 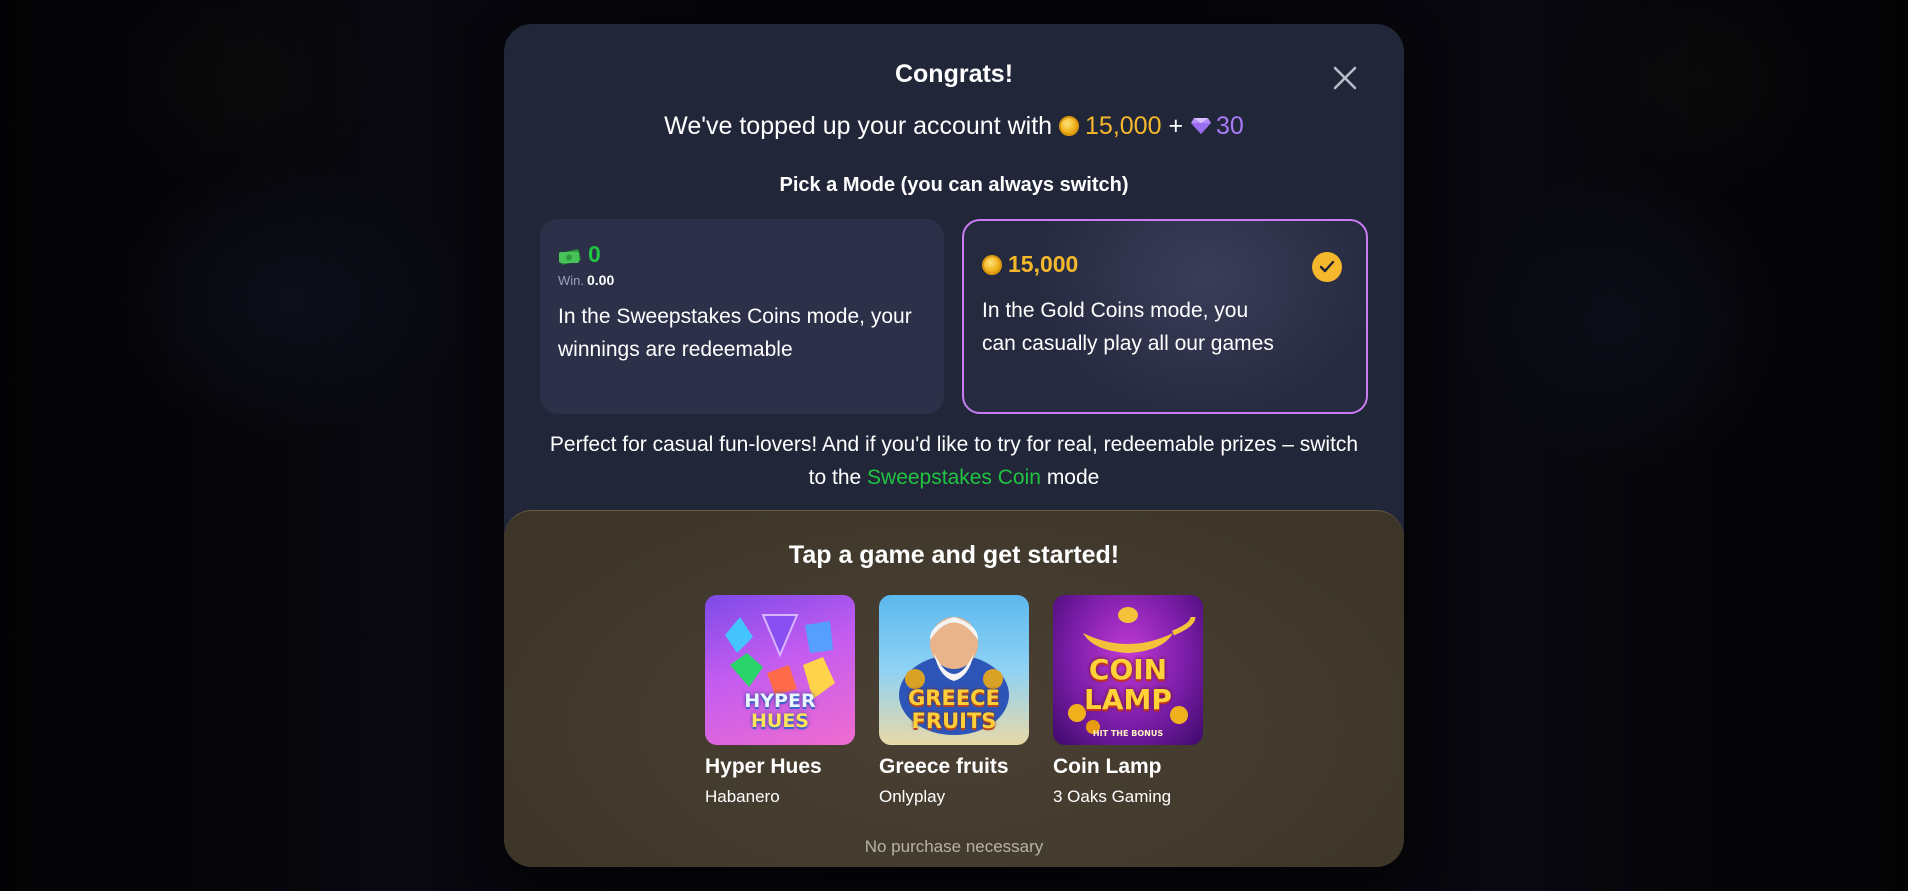 I want to click on game-provider: Onlyplay, so click(x=912, y=796).